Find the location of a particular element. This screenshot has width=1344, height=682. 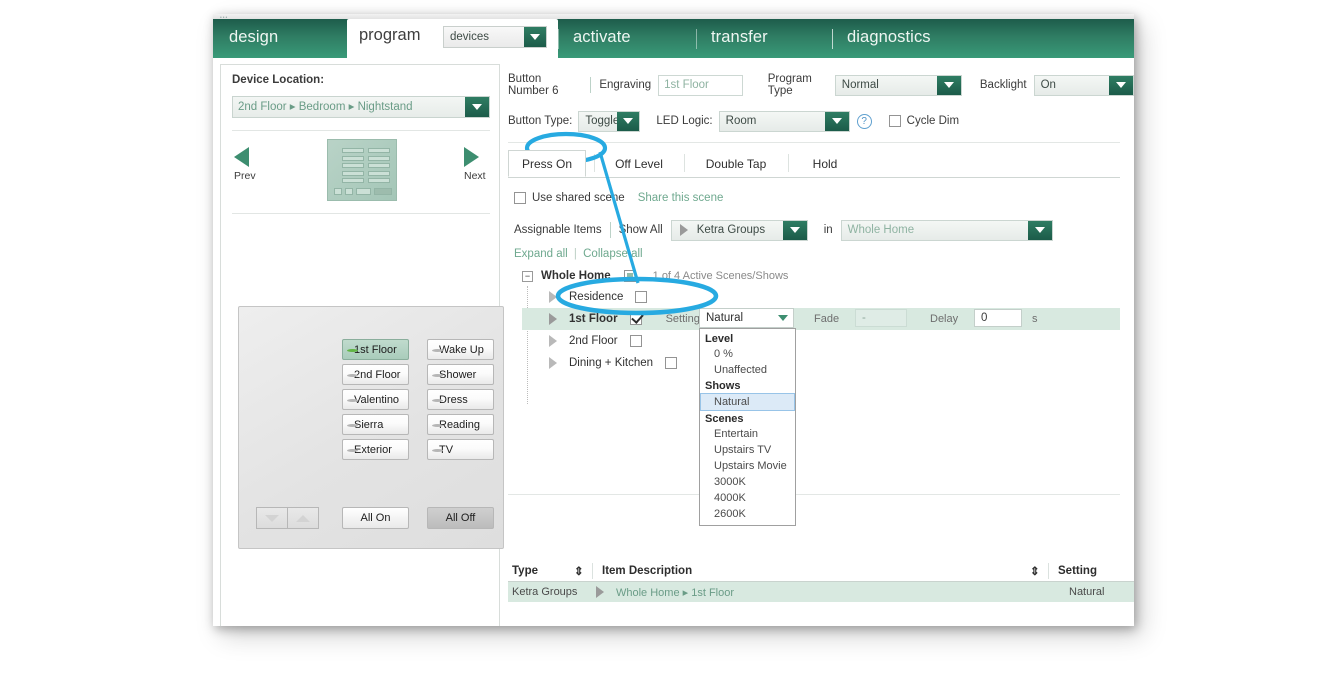

dropdown-item-natural: Natural is located at coordinates (747, 402).